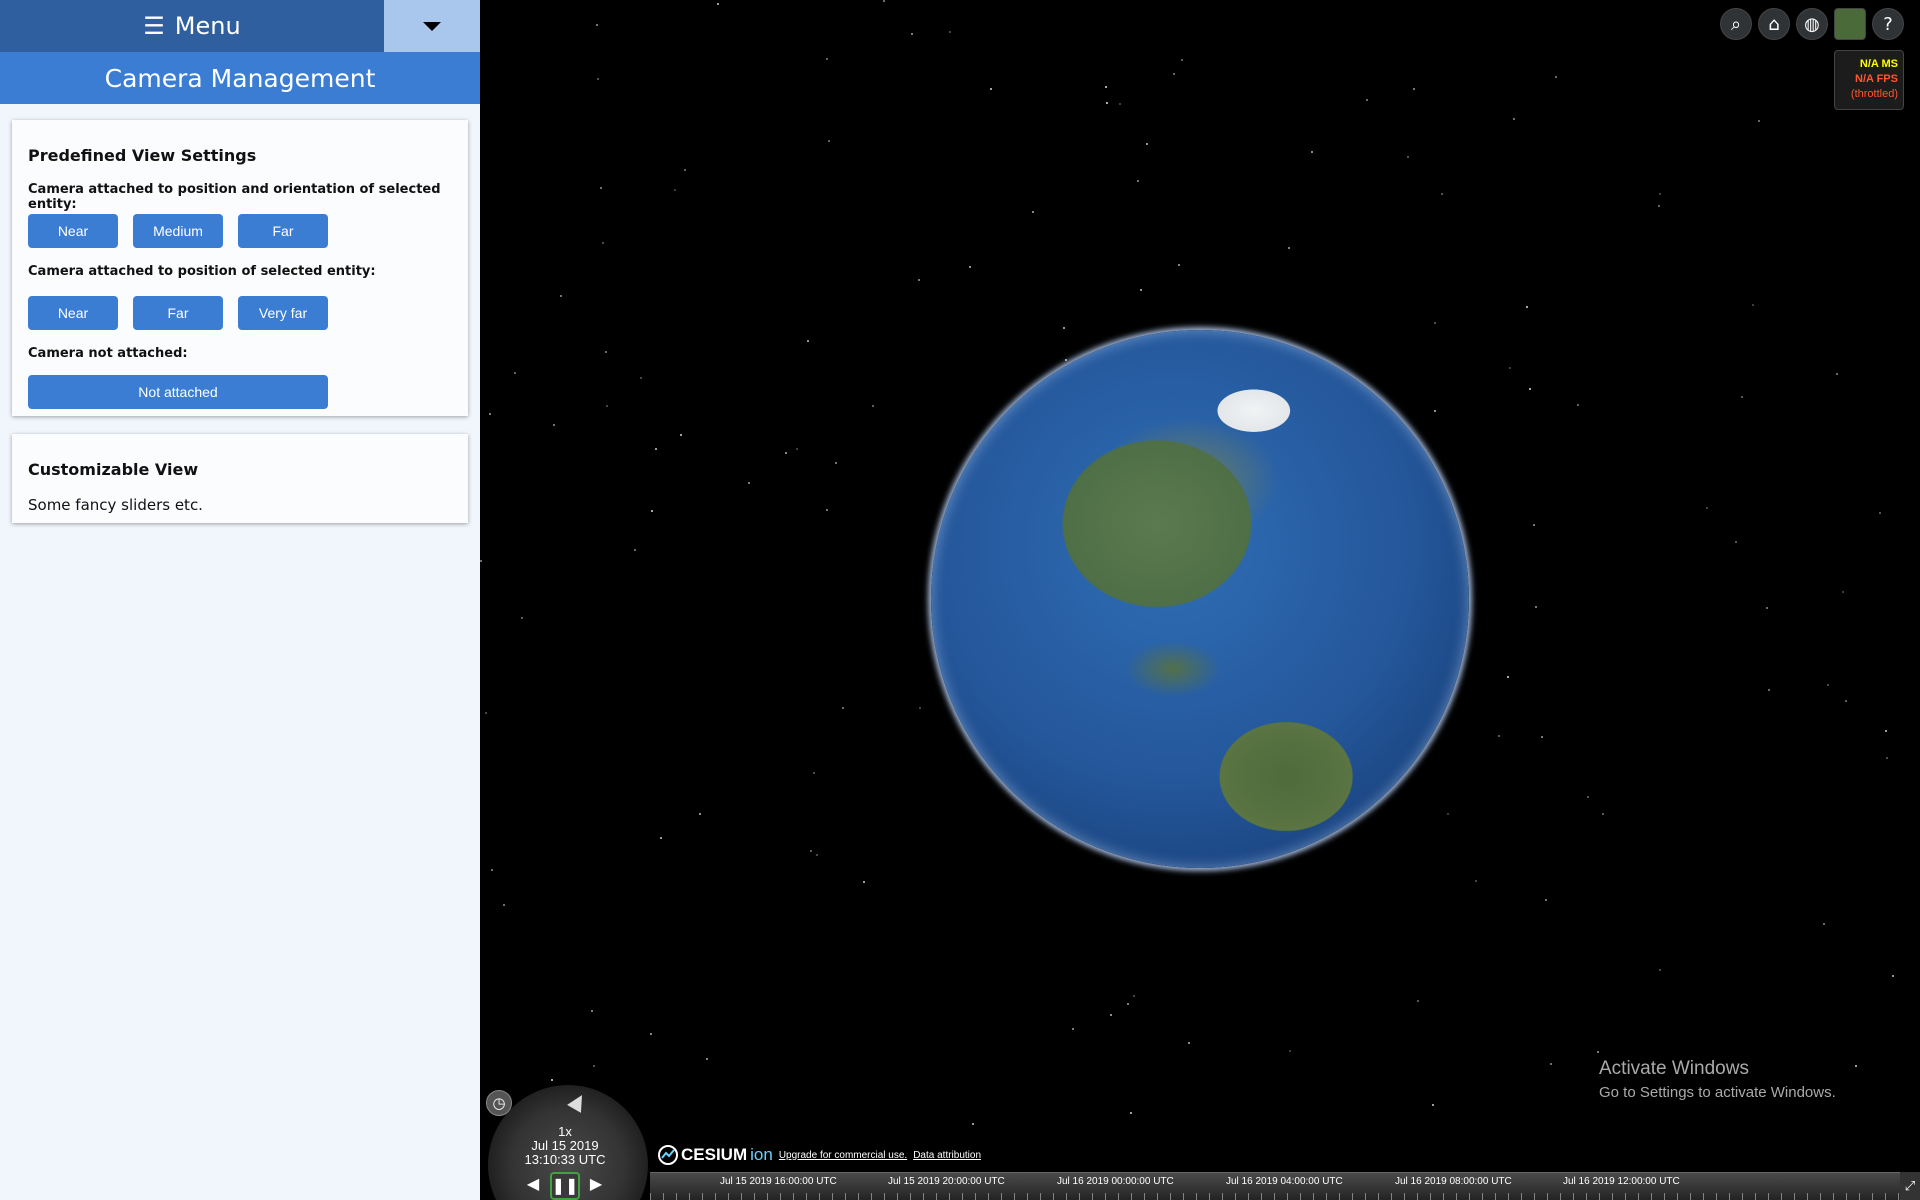 Image resolution: width=1920 pixels, height=1200 pixels. I want to click on timeline-ticks, so click(1275, 1196).